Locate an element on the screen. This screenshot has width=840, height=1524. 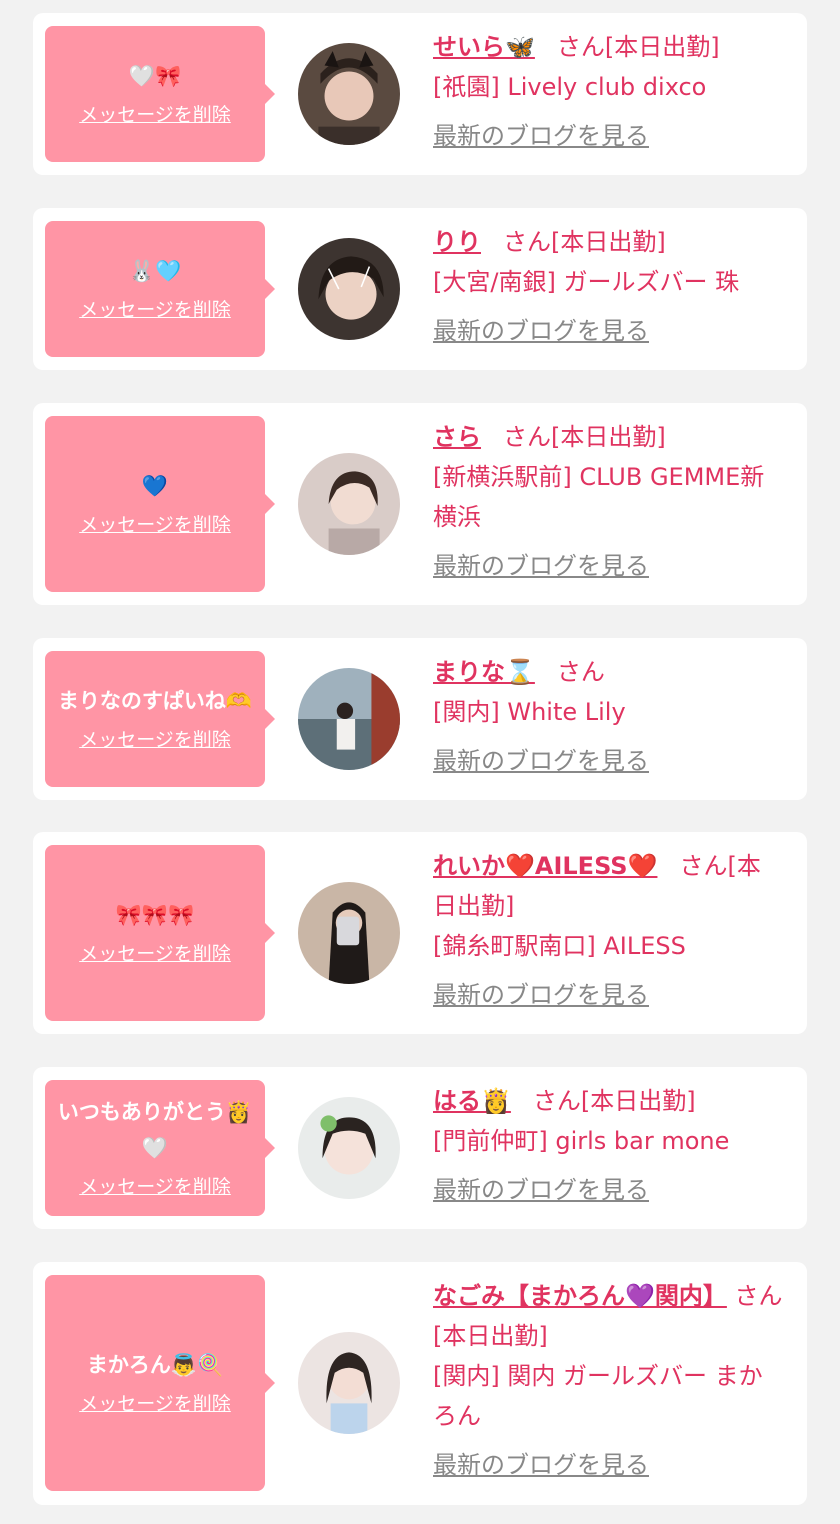
cast-name-link: なごみ【まかろん💜関内】 is located at coordinates (580, 1296).